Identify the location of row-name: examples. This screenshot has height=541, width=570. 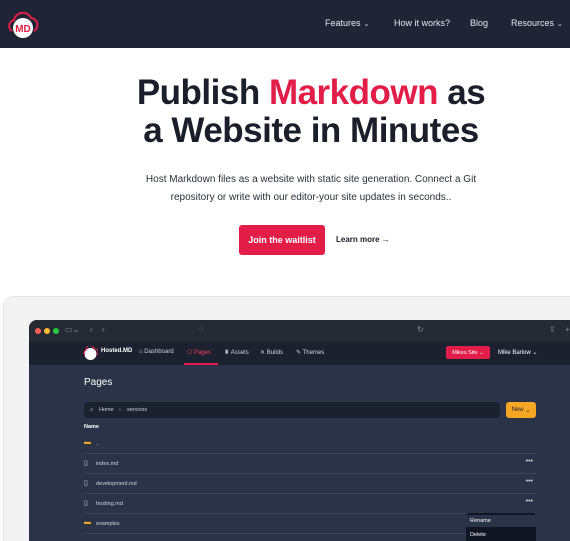
(108, 524).